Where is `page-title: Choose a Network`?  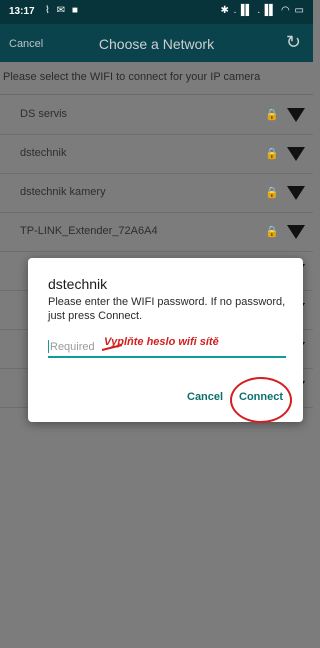
page-title: Choose a Network is located at coordinates (156, 44).